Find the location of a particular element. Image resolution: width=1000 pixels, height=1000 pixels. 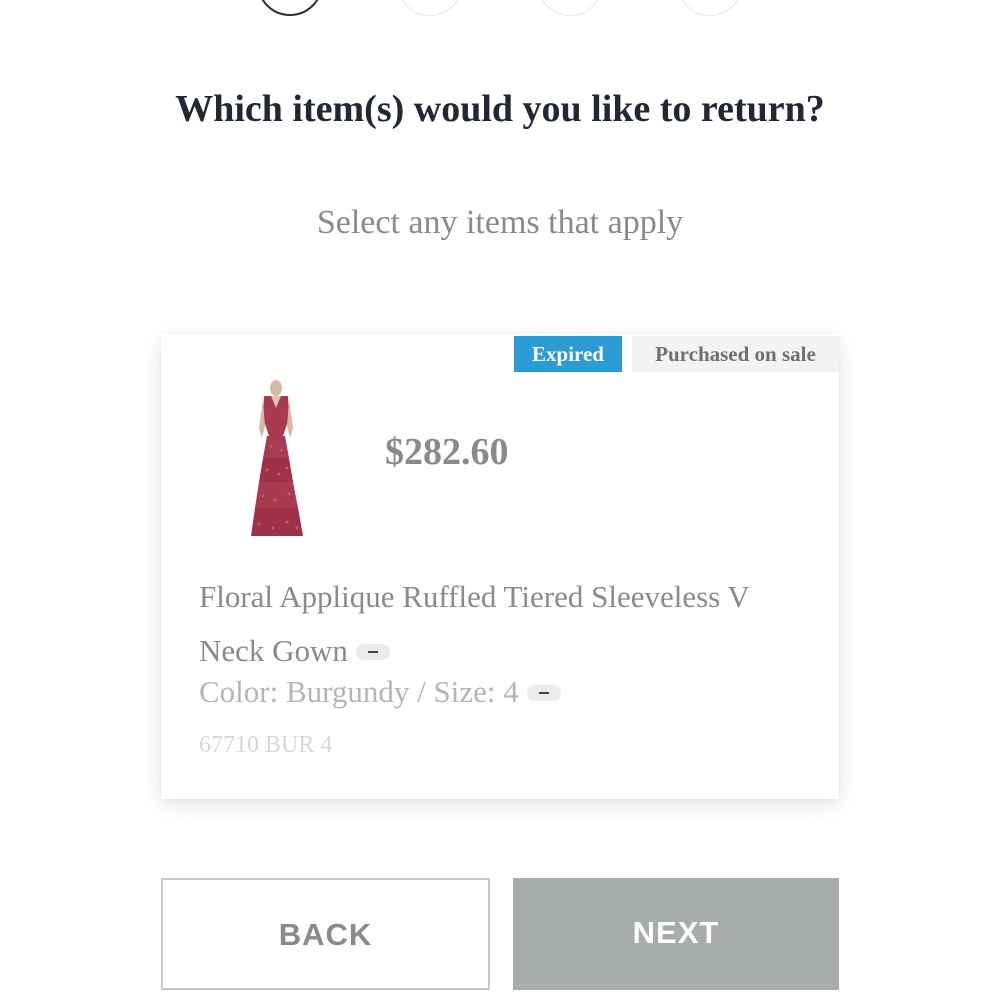

step-3-circle is located at coordinates (570, 8).